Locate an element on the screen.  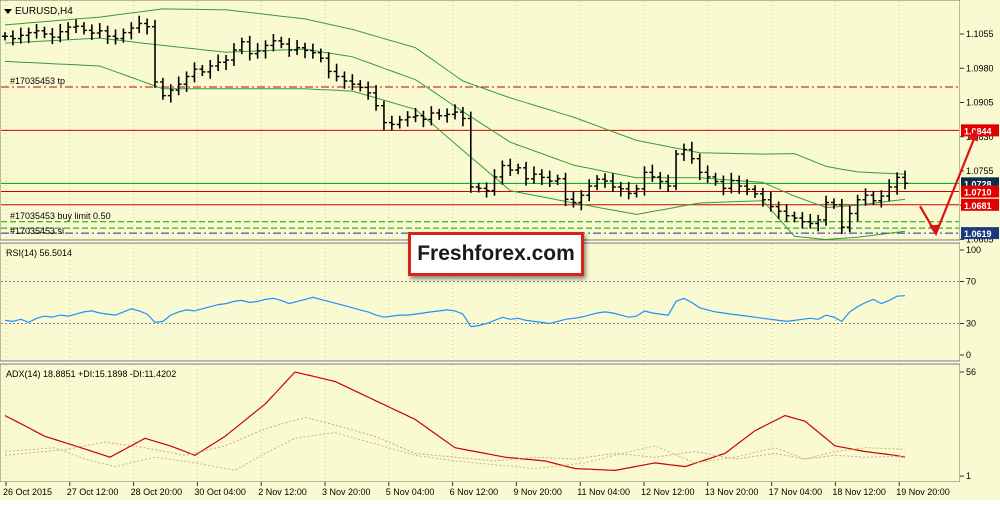
rsi-title: RSI(14) 56.5014 is located at coordinates (39, 253).